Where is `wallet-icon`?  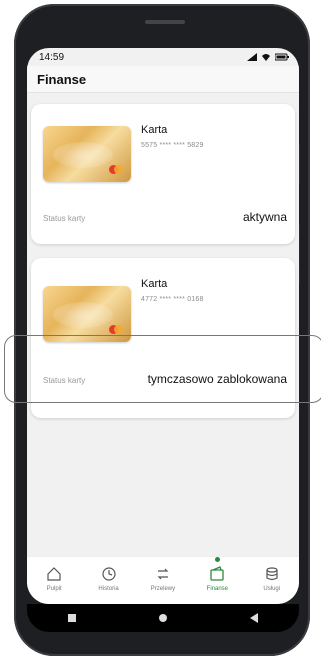
wallet-icon is located at coordinates (217, 573).